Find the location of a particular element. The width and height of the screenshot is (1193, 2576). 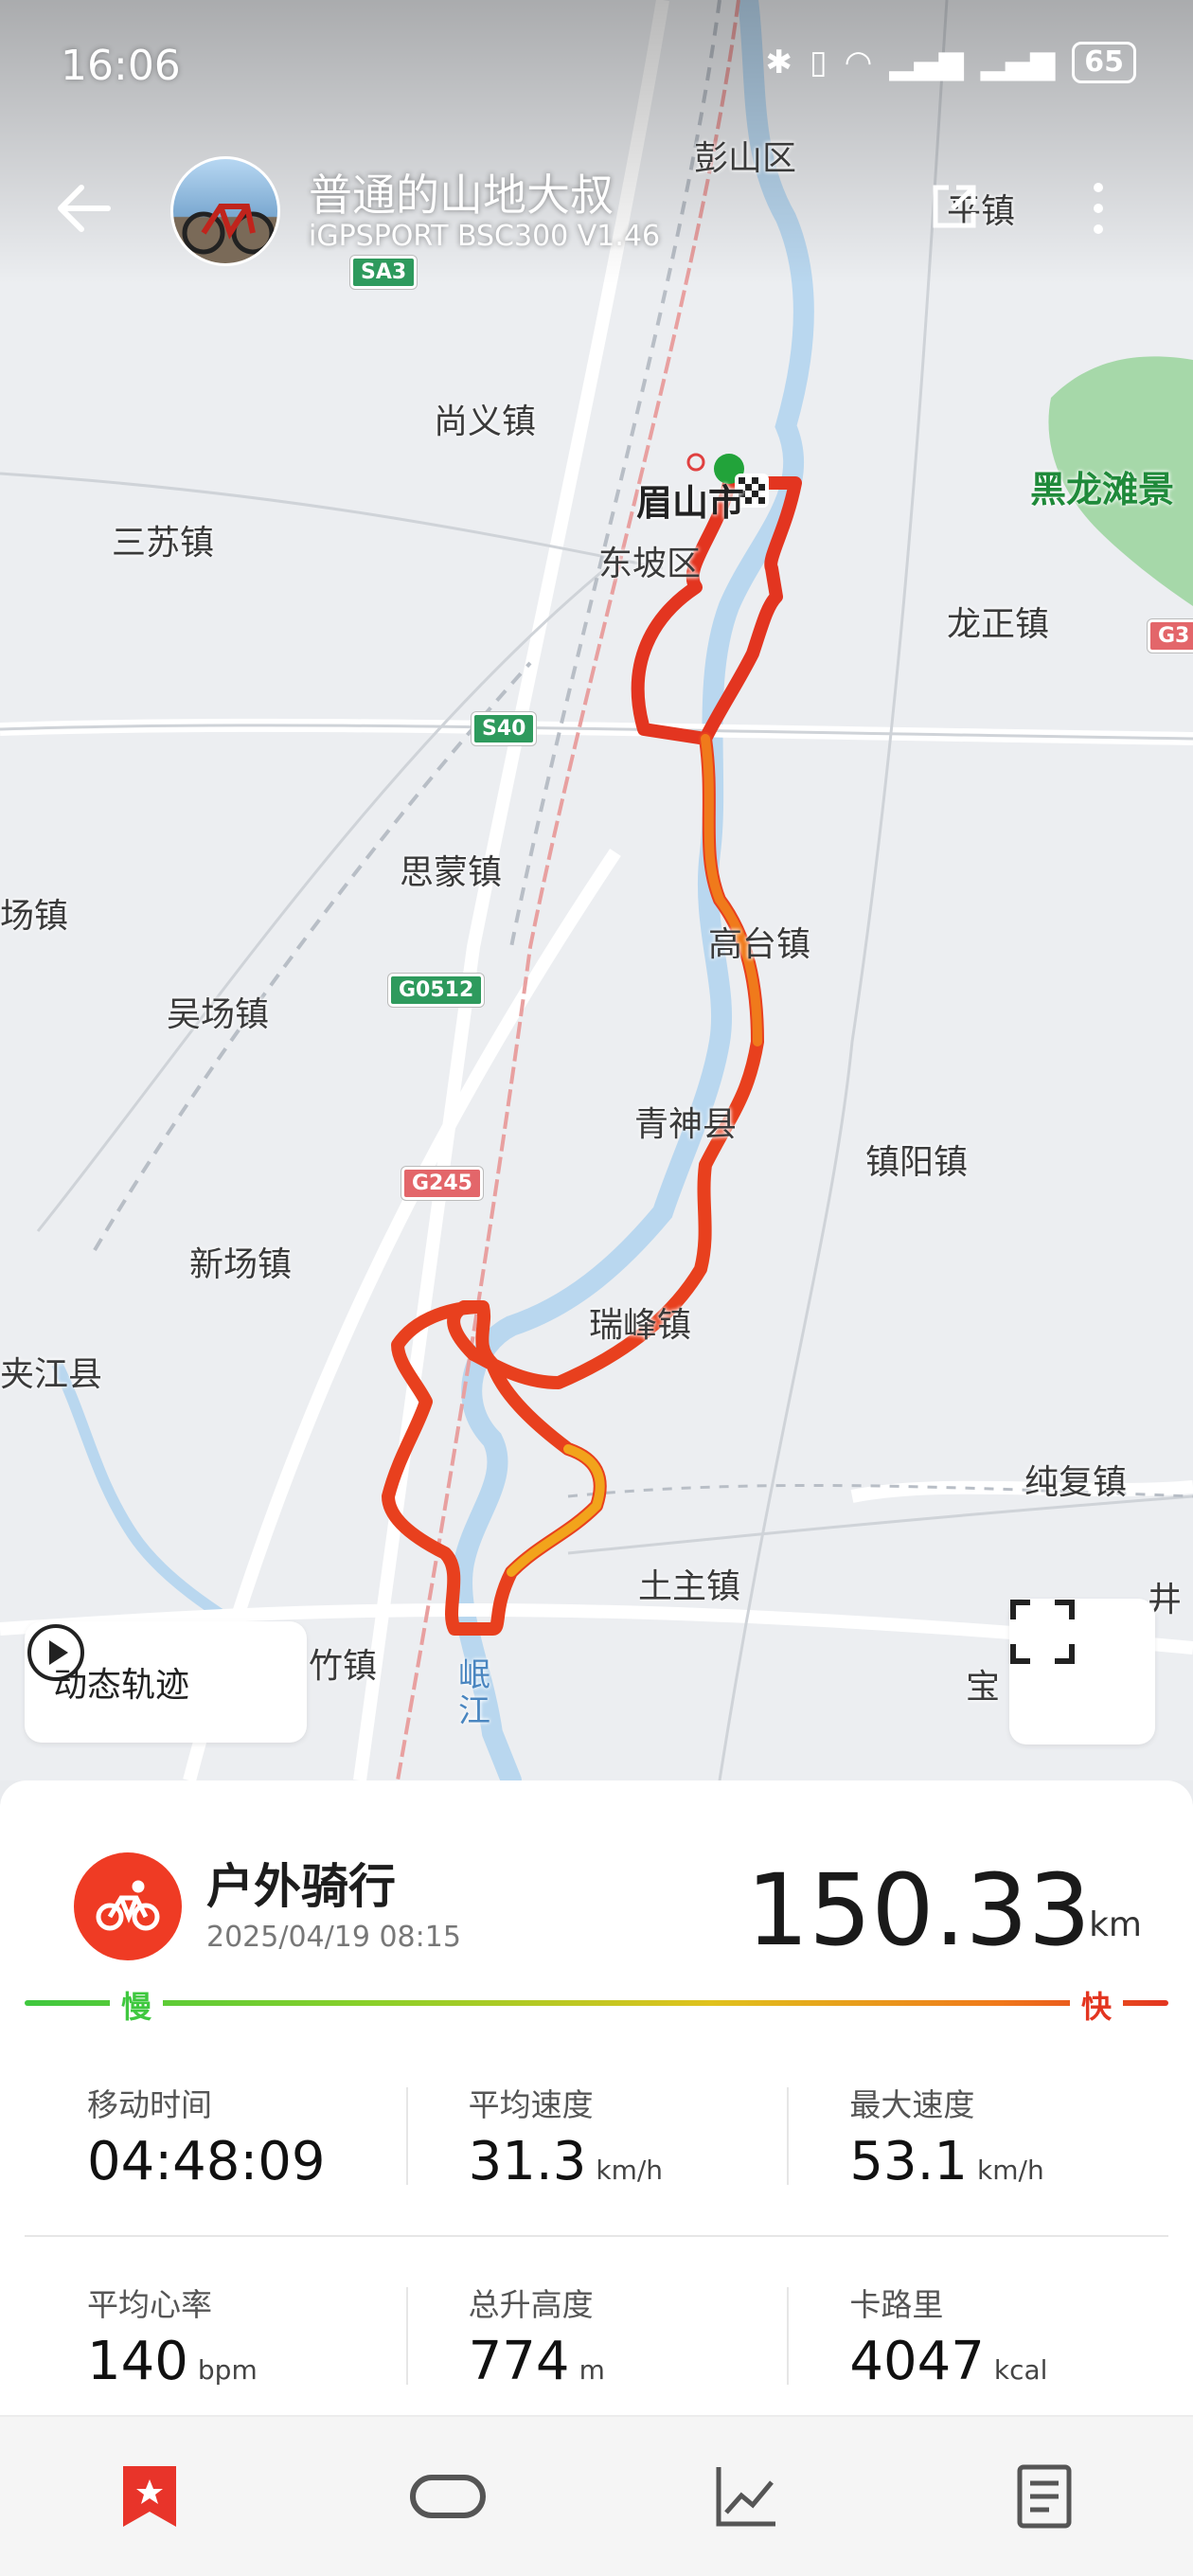

stat-avg-heart-rate: 平均心率 140 bpm is located at coordinates (215, 2336).